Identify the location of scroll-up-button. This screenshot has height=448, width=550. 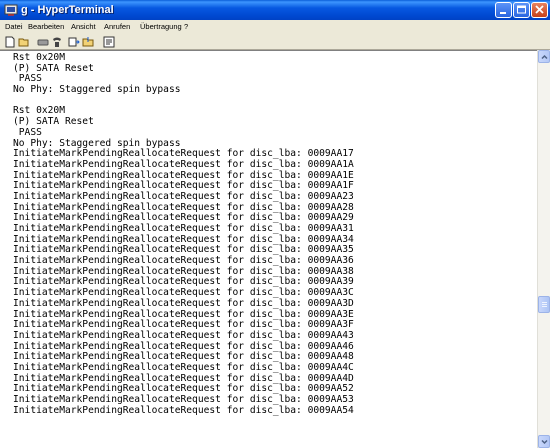
(544, 56).